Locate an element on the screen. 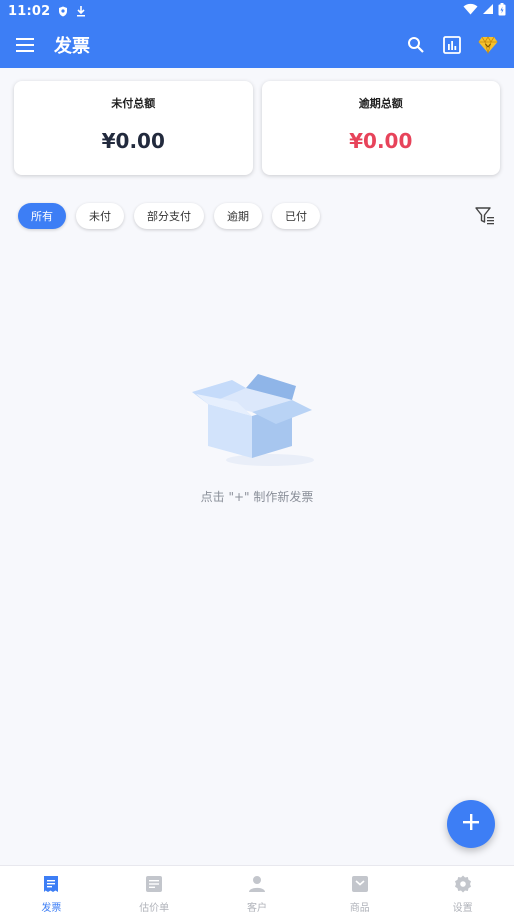 The width and height of the screenshot is (514, 914). nav-item-products: 商品 is located at coordinates (359, 890).